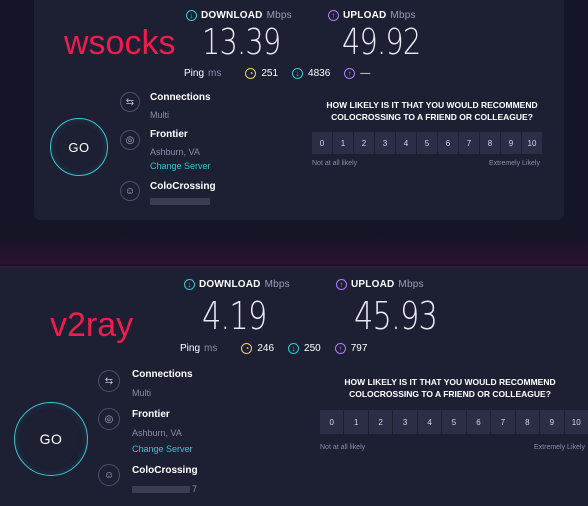  What do you see at coordinates (280, 348) in the screenshot?
I see `ping-row: Ping ms ◔ 246 ↓ 250 ↑ 797` at bounding box center [280, 348].